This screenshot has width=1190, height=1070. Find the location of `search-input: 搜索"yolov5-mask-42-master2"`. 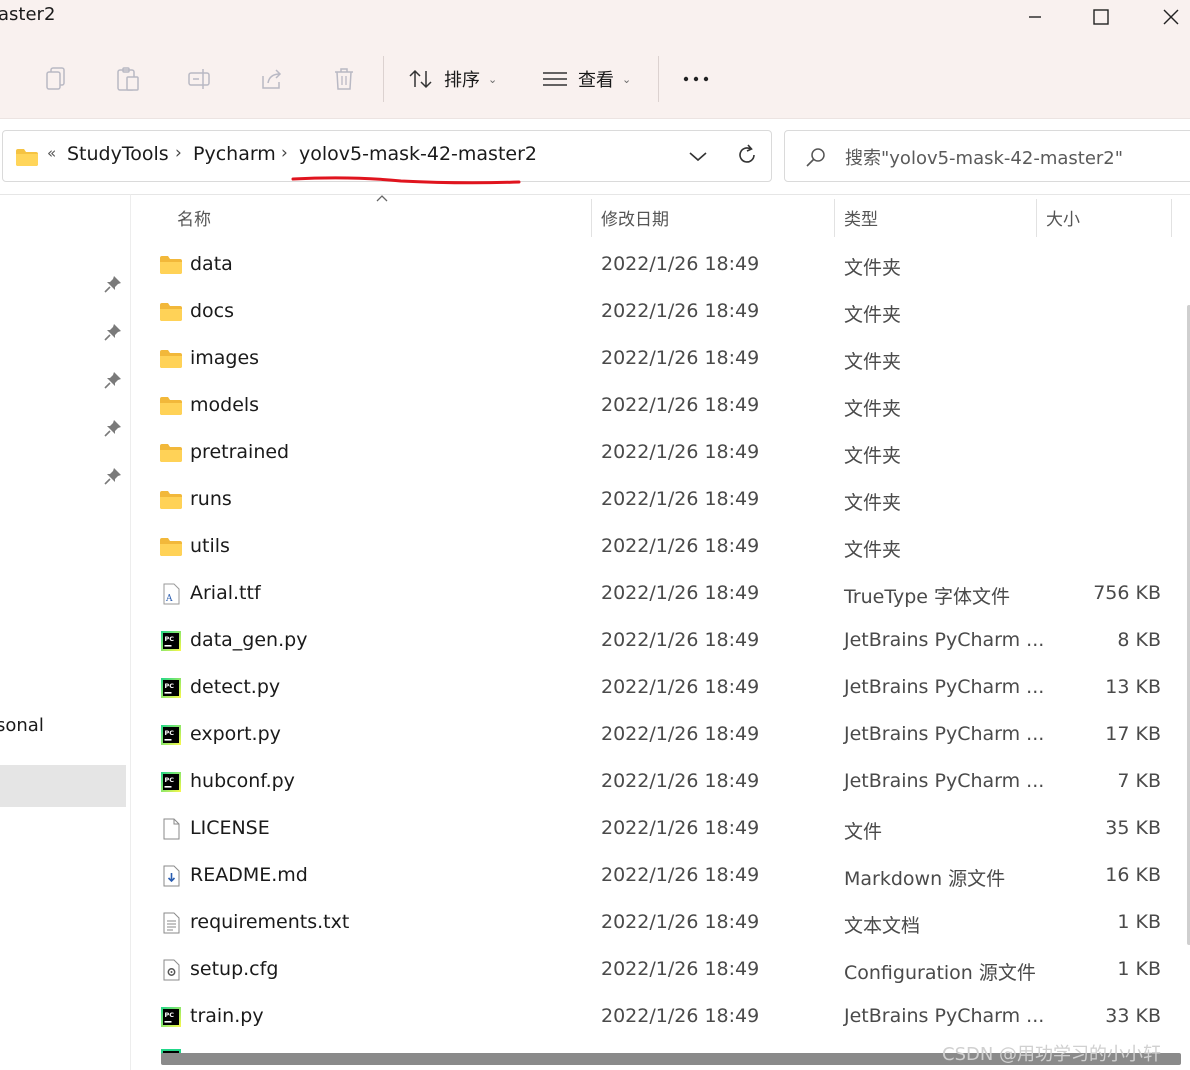

search-input: 搜索"yolov5-mask-42-master2" is located at coordinates (984, 157).